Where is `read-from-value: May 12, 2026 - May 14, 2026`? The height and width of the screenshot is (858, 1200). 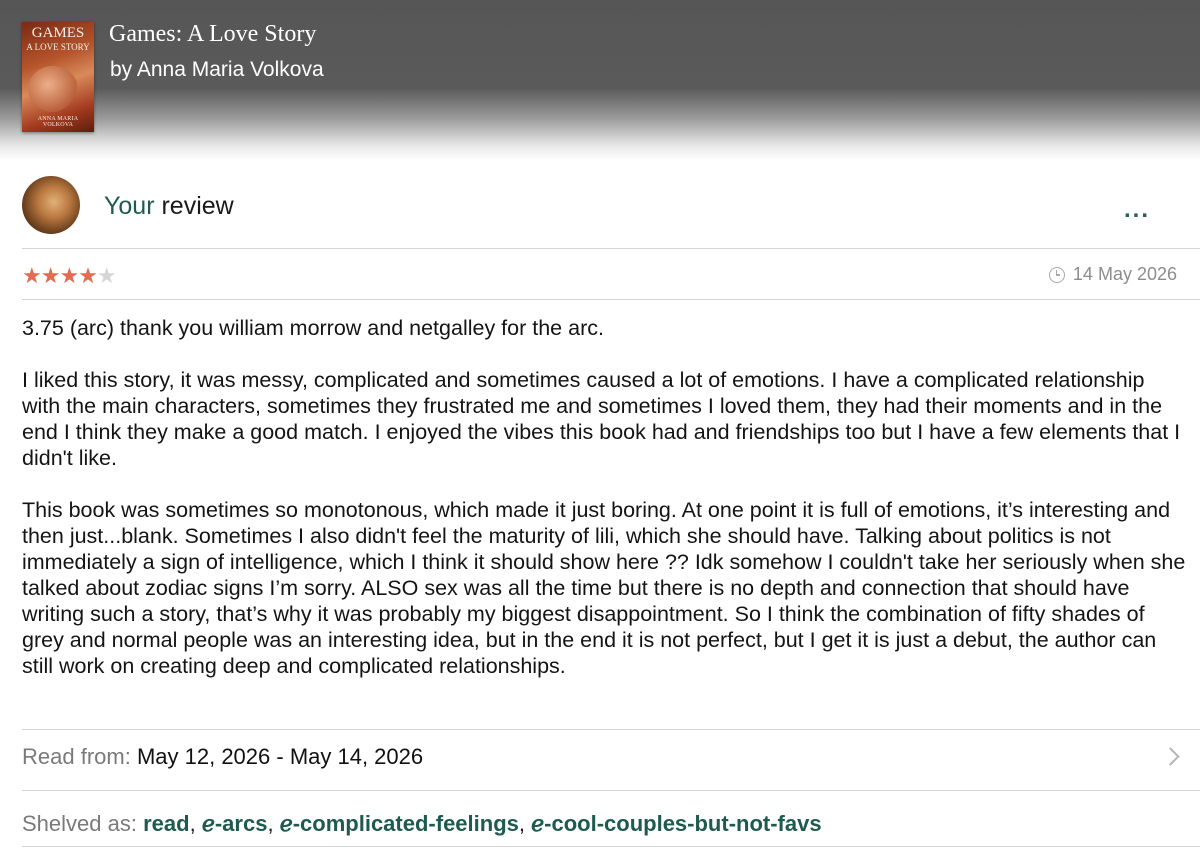
read-from-value: May 12, 2026 - May 14, 2026 is located at coordinates (280, 756).